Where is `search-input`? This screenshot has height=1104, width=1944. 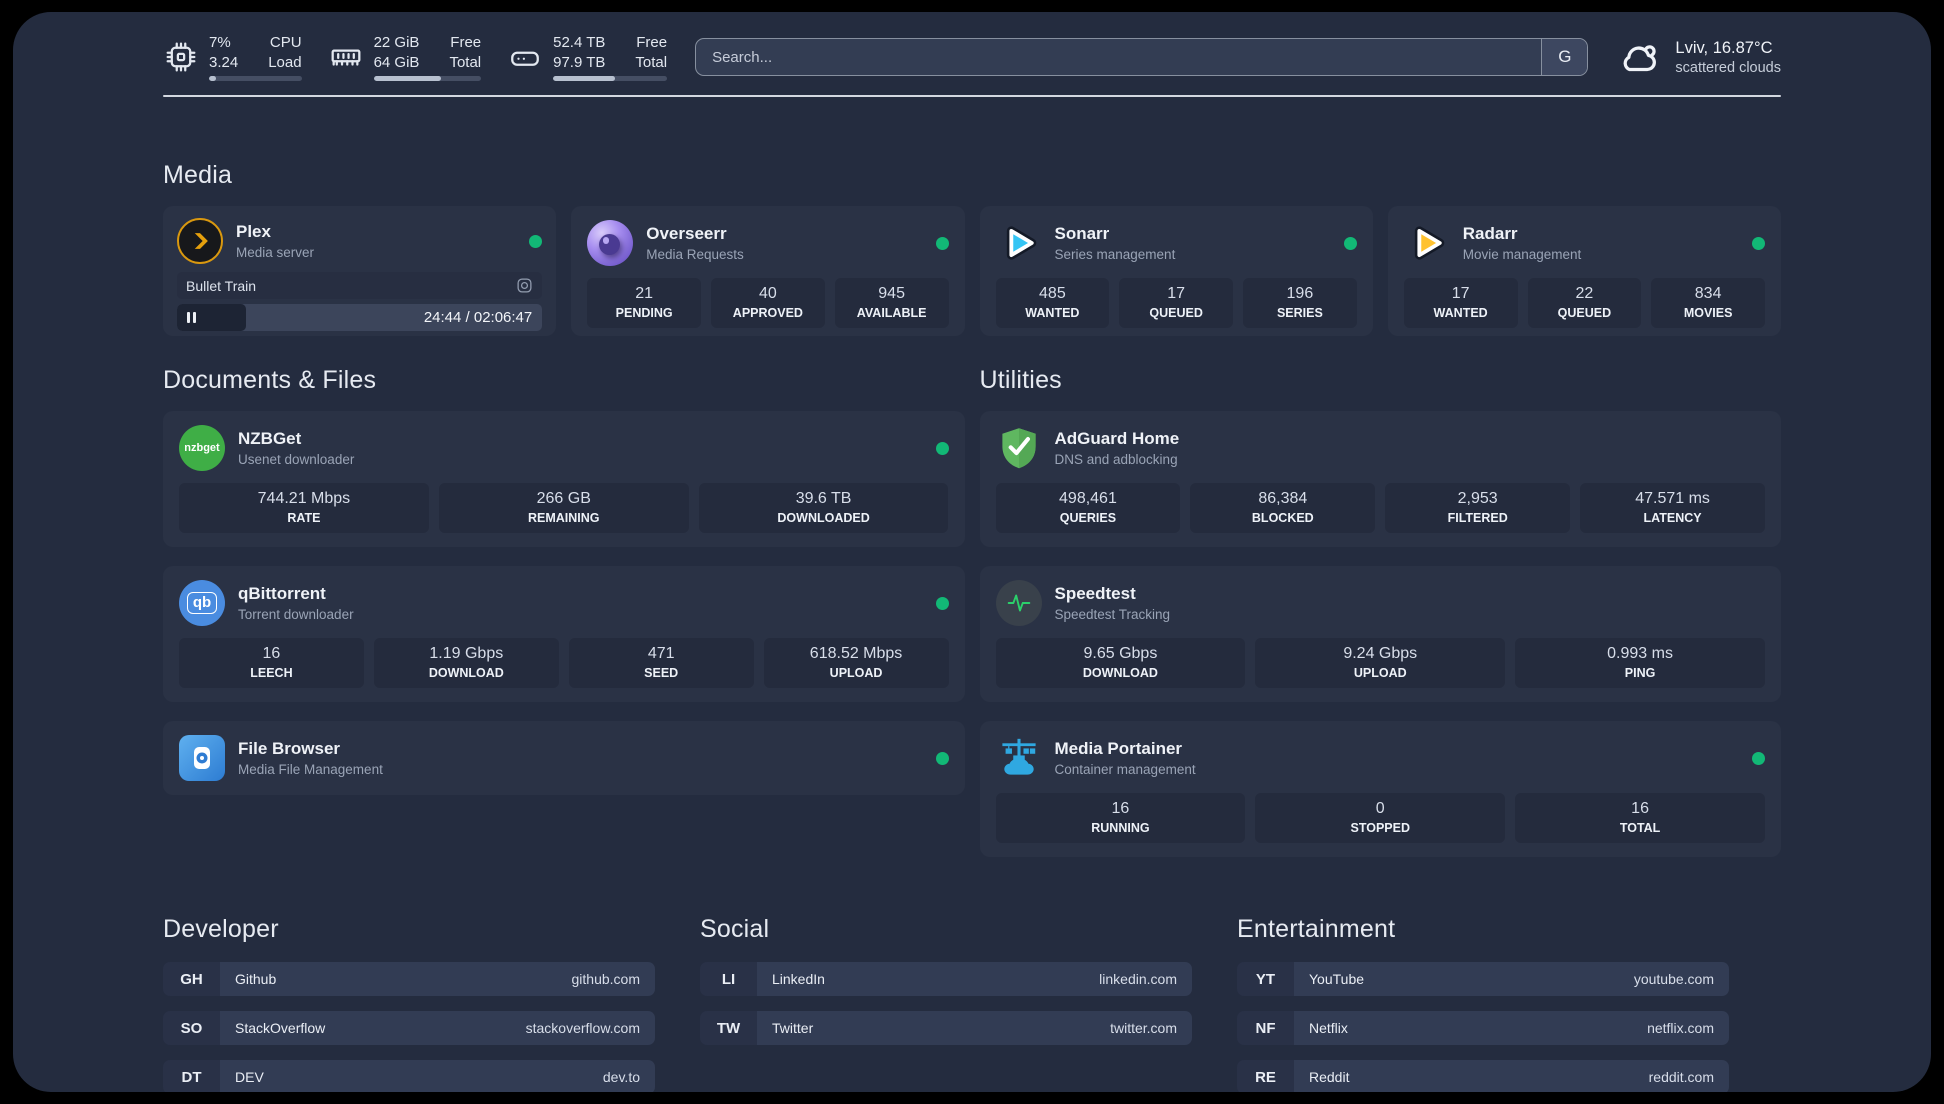
search-input is located at coordinates (1142, 57).